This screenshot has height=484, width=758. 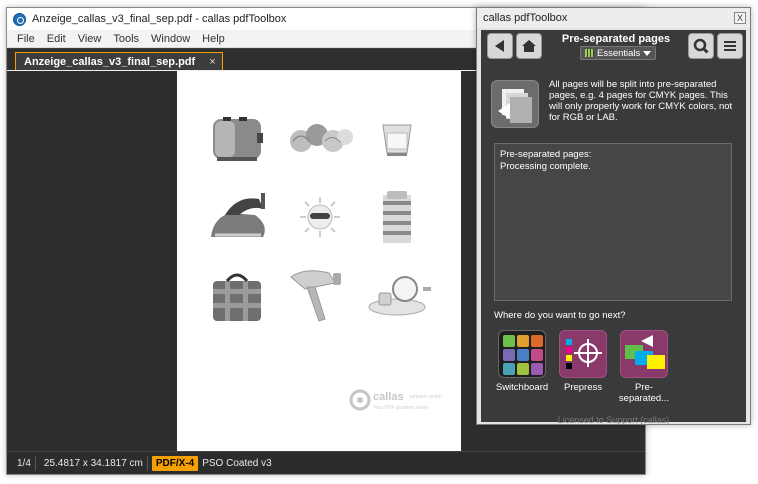 I want to click on profile-heading: Pre-separated pages, so click(x=616, y=39).